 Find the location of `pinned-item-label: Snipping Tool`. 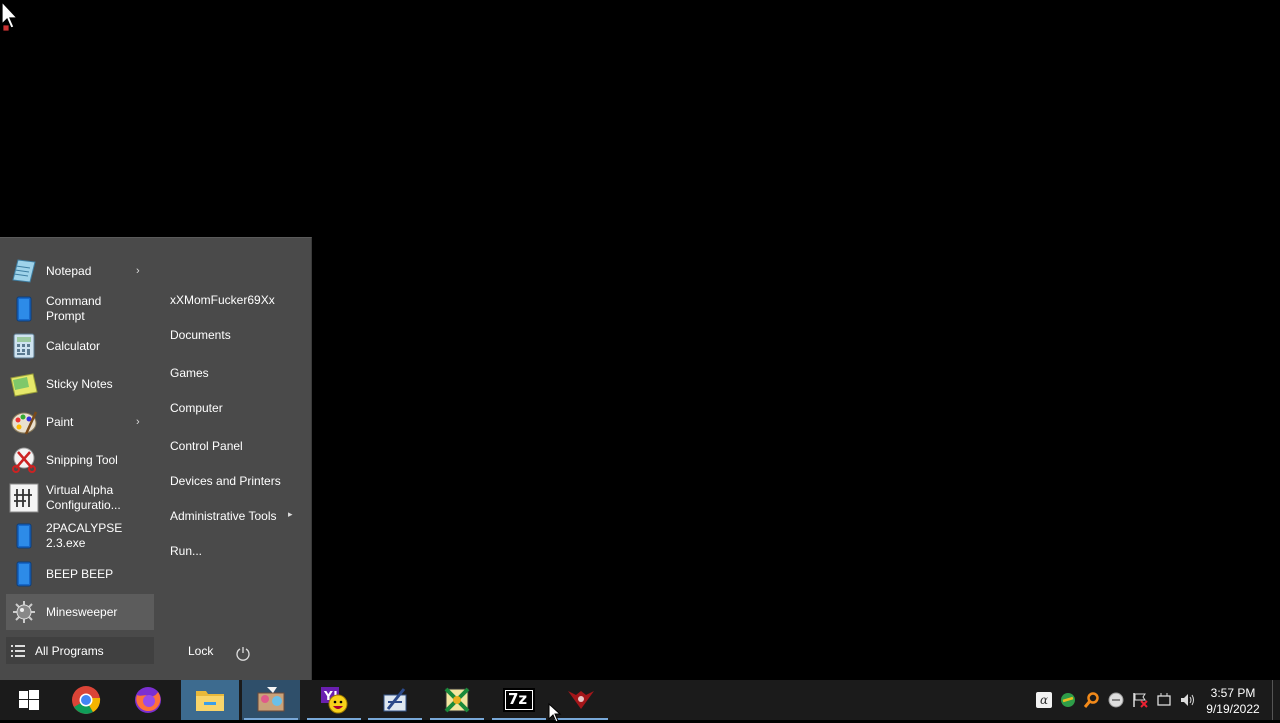

pinned-item-label: Snipping Tool is located at coordinates (82, 459).